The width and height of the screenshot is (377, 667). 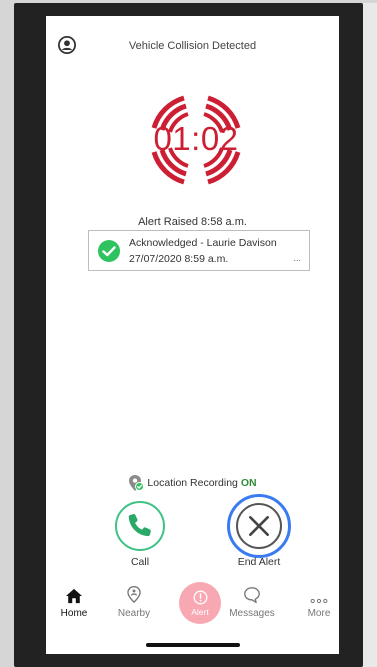 I want to click on end-alert-circle, so click(x=259, y=526).